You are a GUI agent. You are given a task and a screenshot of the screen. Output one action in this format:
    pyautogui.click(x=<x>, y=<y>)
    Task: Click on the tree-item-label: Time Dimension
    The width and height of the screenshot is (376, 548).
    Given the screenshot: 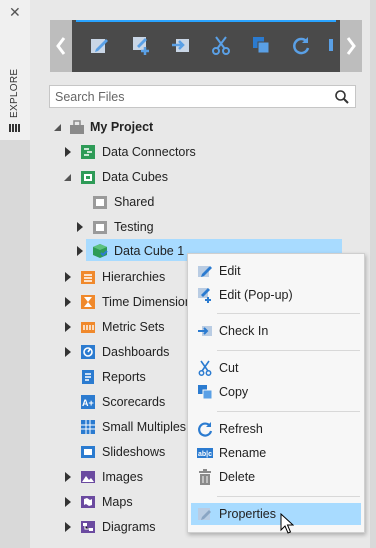 What is the action you would take?
    pyautogui.click(x=147, y=302)
    